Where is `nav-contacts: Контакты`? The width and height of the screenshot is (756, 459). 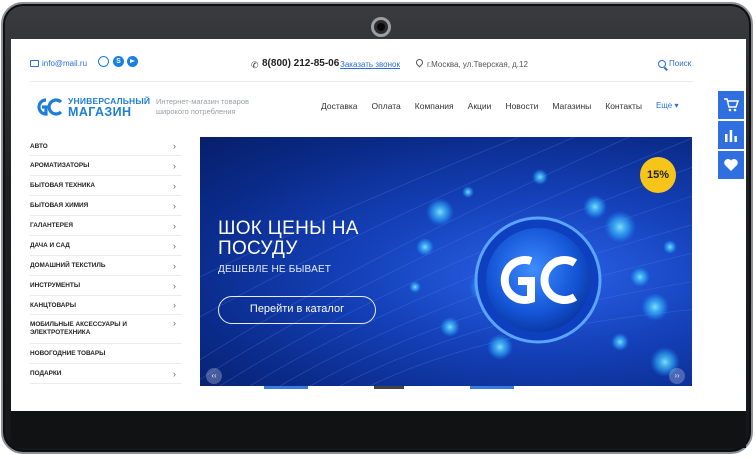
nav-contacts: Контакты is located at coordinates (623, 106).